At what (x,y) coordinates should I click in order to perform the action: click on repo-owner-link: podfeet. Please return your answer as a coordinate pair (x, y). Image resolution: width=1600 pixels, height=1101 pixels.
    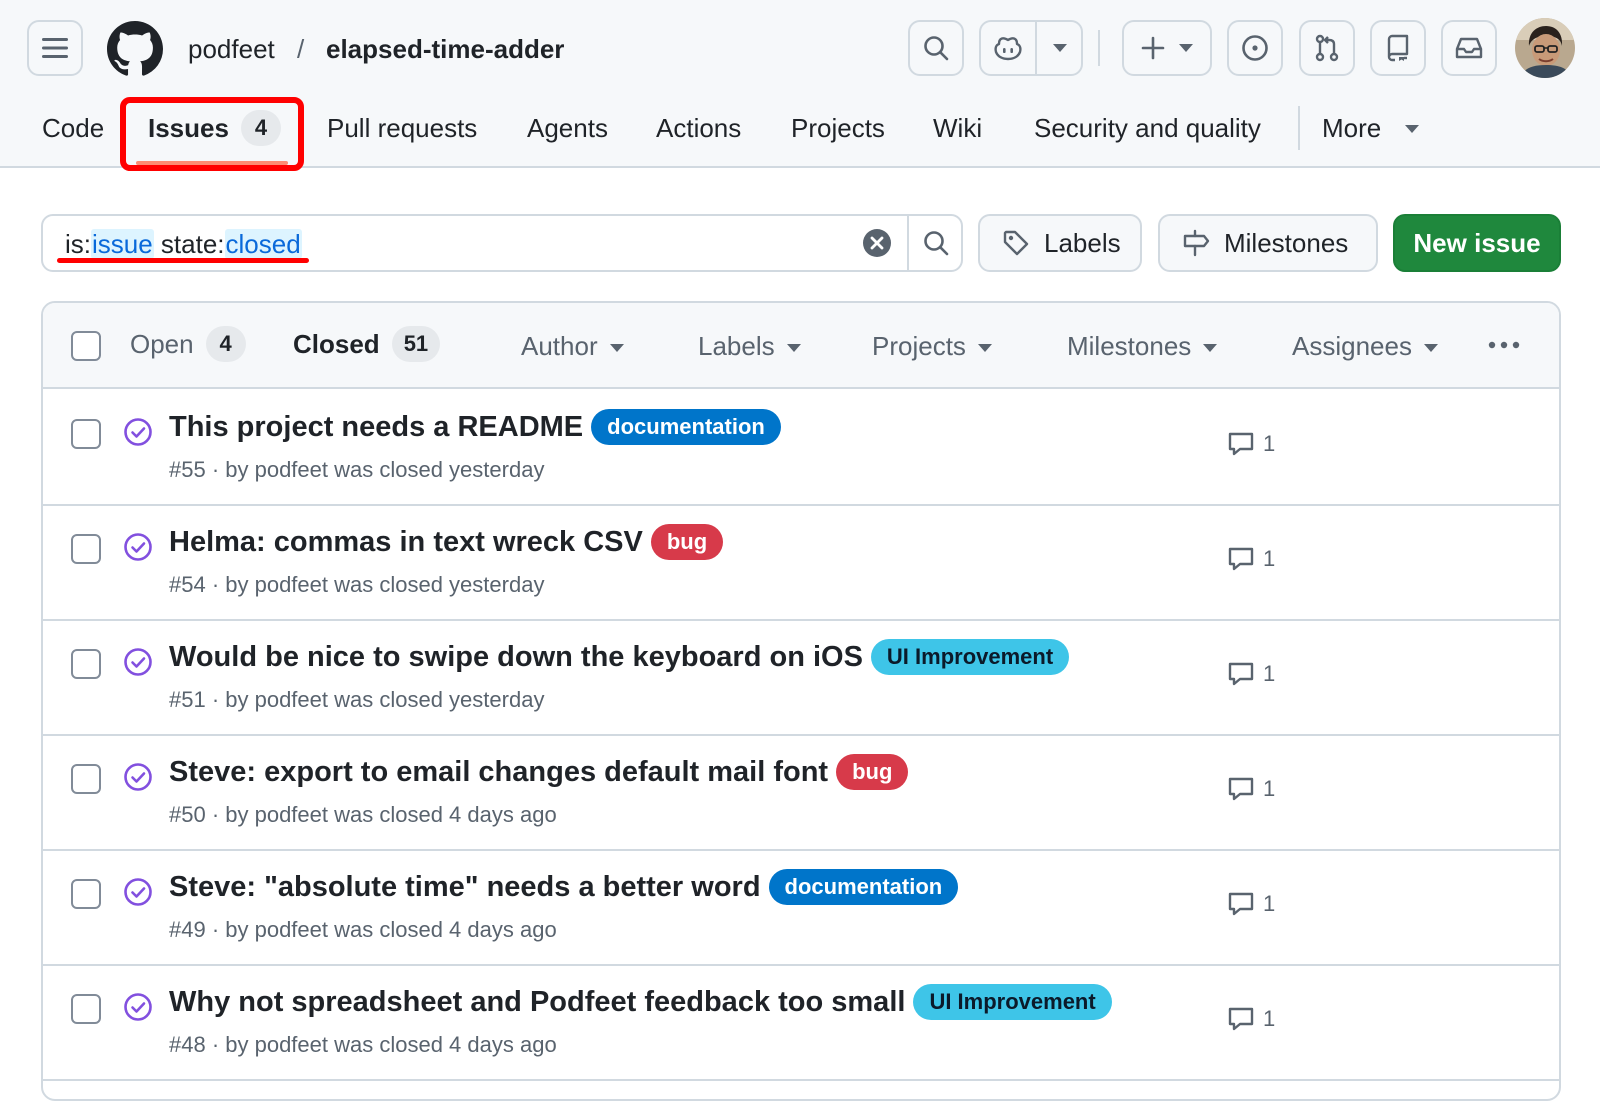
    Looking at the image, I should click on (231, 49).